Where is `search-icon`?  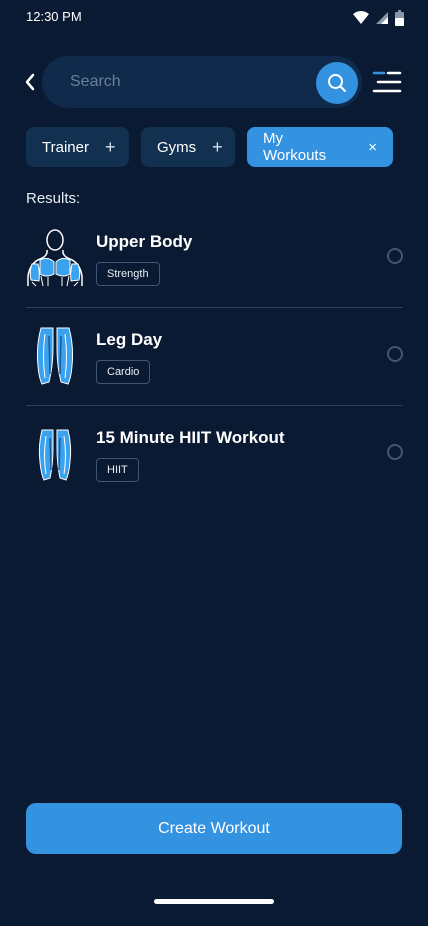 search-icon is located at coordinates (337, 83).